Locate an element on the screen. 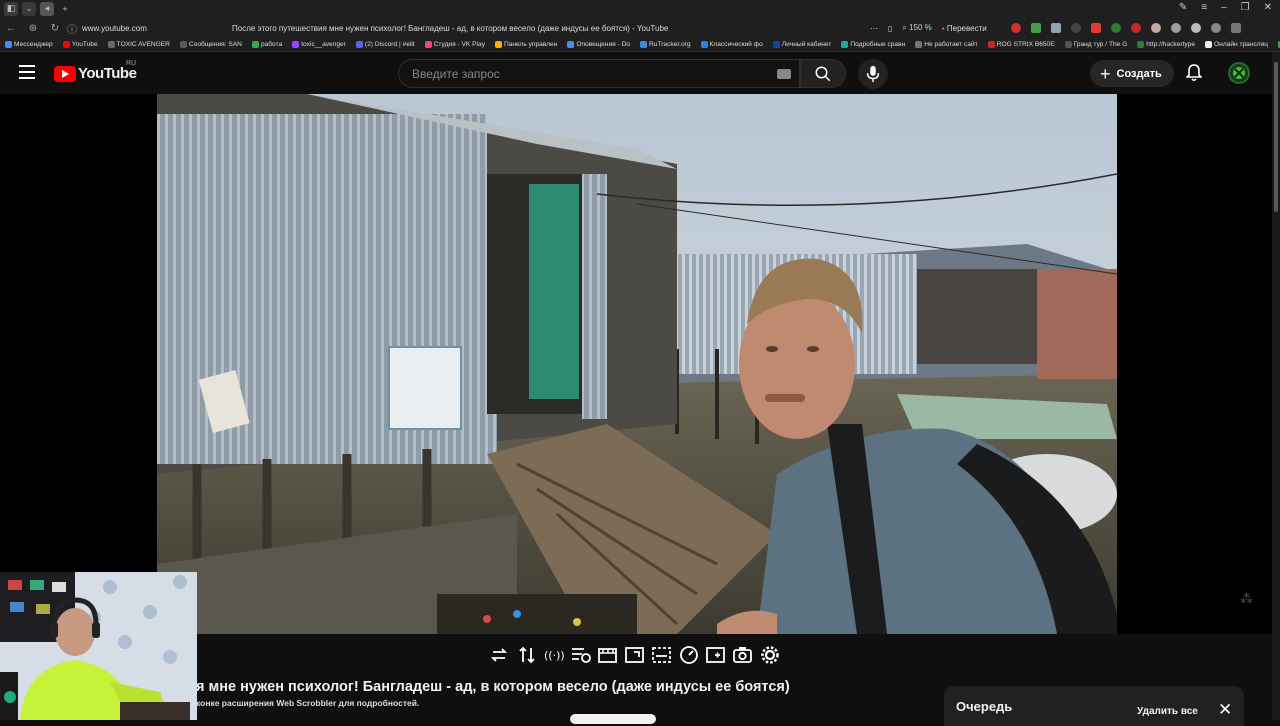 The width and height of the screenshot is (1280, 726). bookmark-item: Личный кабинет is located at coordinates (802, 44).